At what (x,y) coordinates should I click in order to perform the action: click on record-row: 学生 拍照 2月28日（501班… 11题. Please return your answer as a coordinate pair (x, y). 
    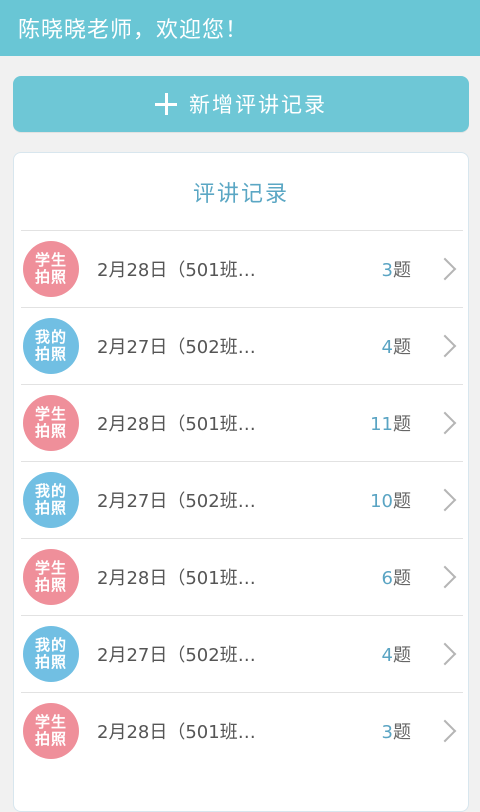
    Looking at the image, I should click on (242, 422).